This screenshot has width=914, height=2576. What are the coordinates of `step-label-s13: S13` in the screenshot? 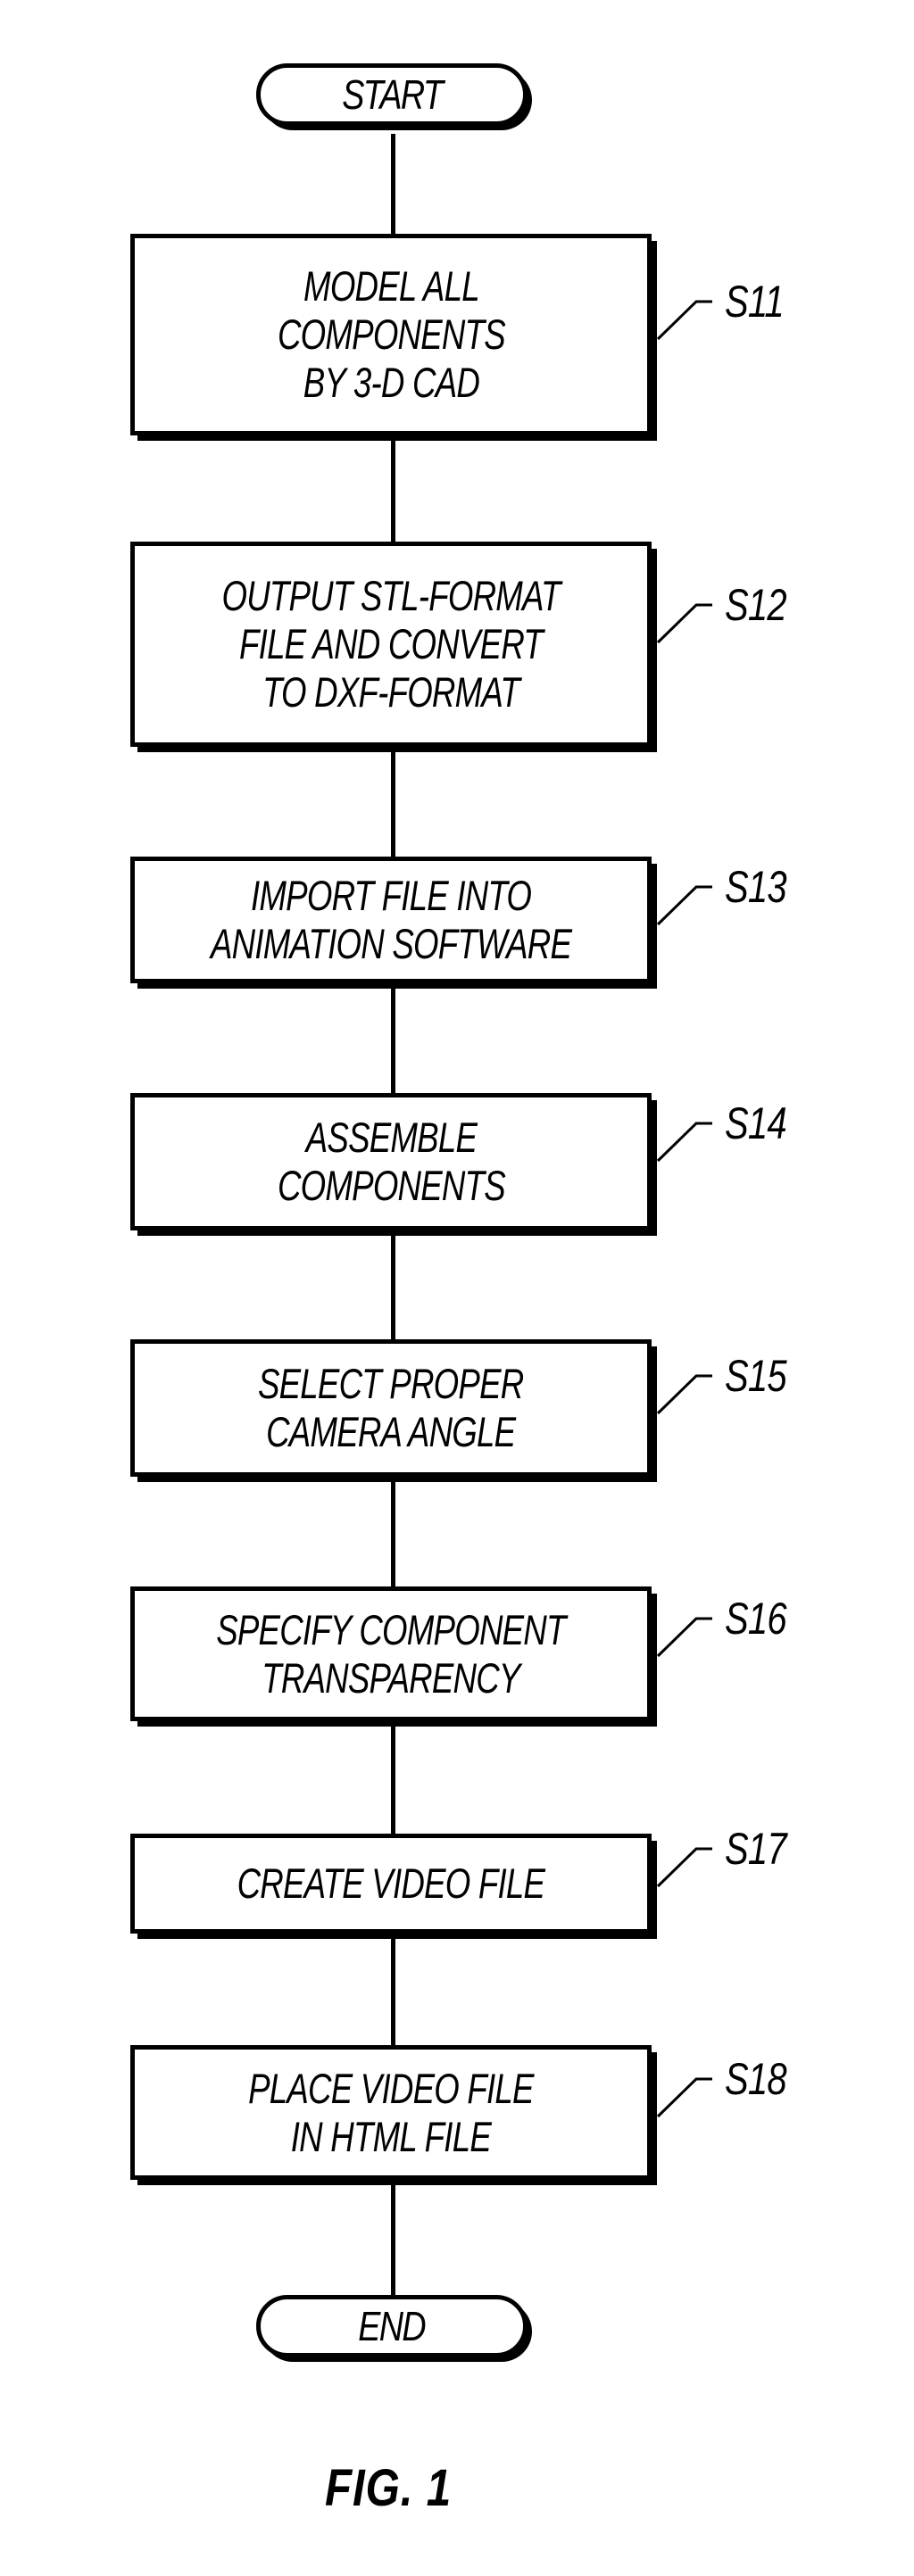 It's located at (756, 887).